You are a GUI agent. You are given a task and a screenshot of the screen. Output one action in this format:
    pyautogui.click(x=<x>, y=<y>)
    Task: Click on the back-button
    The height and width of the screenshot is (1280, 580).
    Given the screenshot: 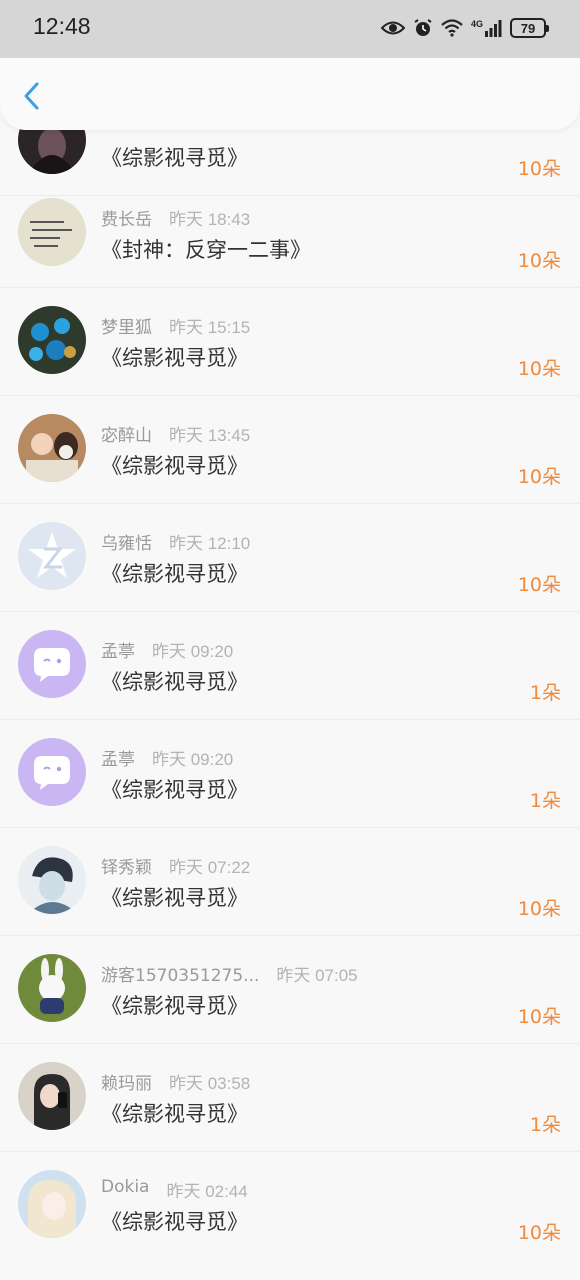 What is the action you would take?
    pyautogui.click(x=32, y=96)
    